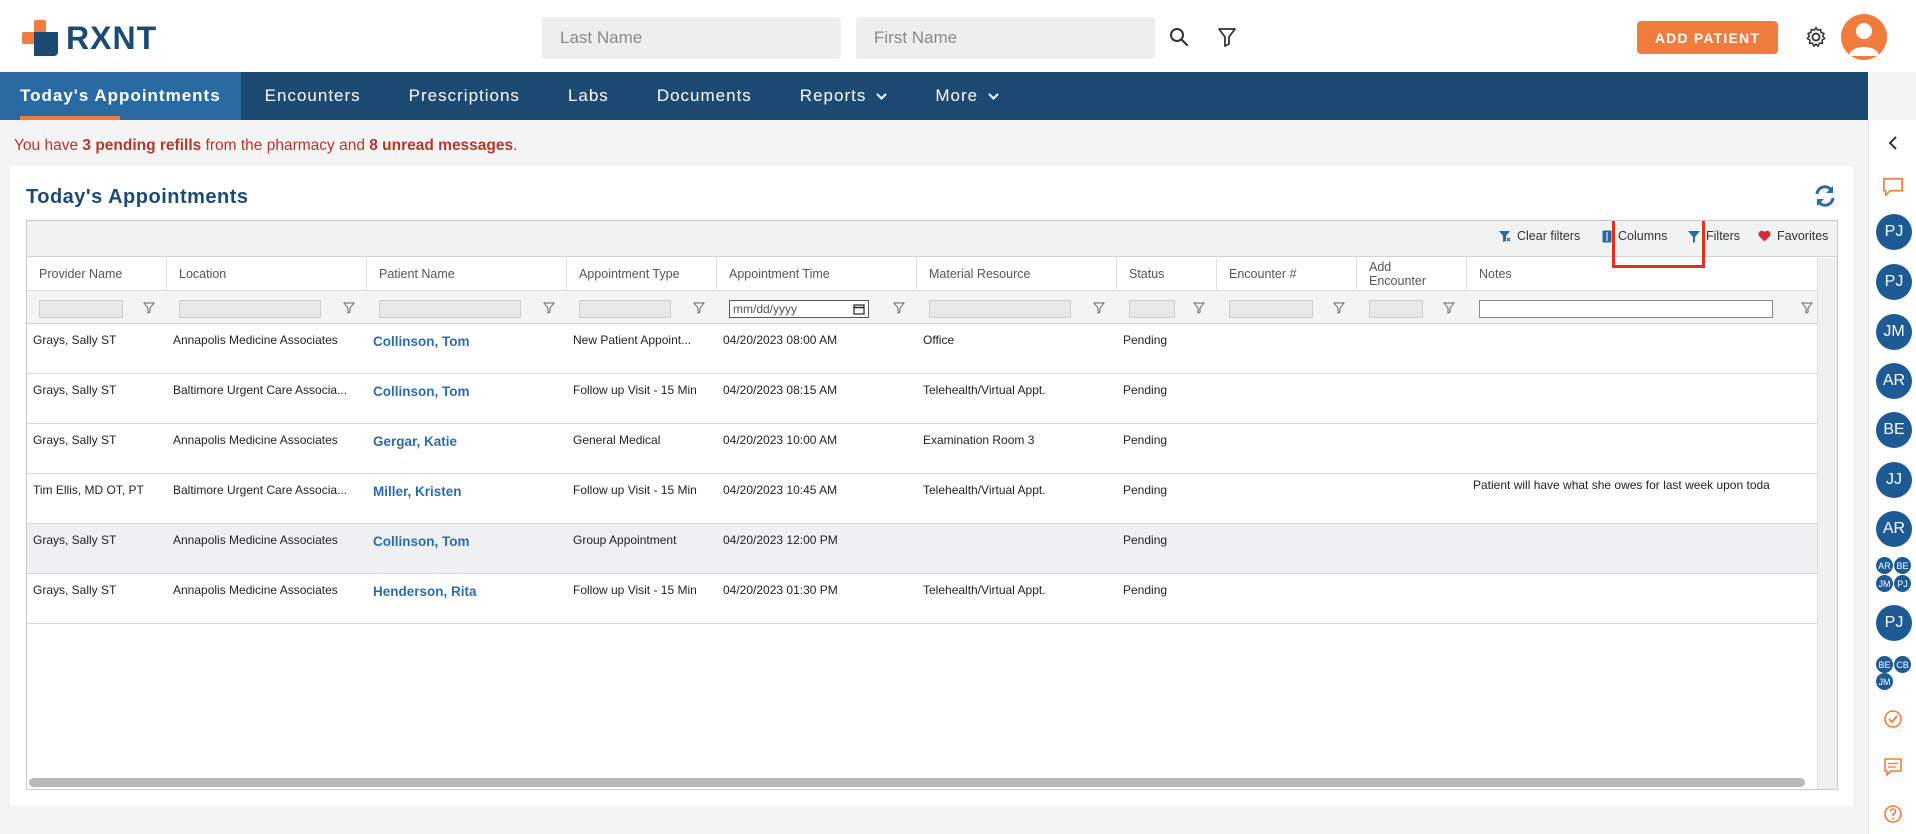  I want to click on provider-filter-input, so click(81, 309).